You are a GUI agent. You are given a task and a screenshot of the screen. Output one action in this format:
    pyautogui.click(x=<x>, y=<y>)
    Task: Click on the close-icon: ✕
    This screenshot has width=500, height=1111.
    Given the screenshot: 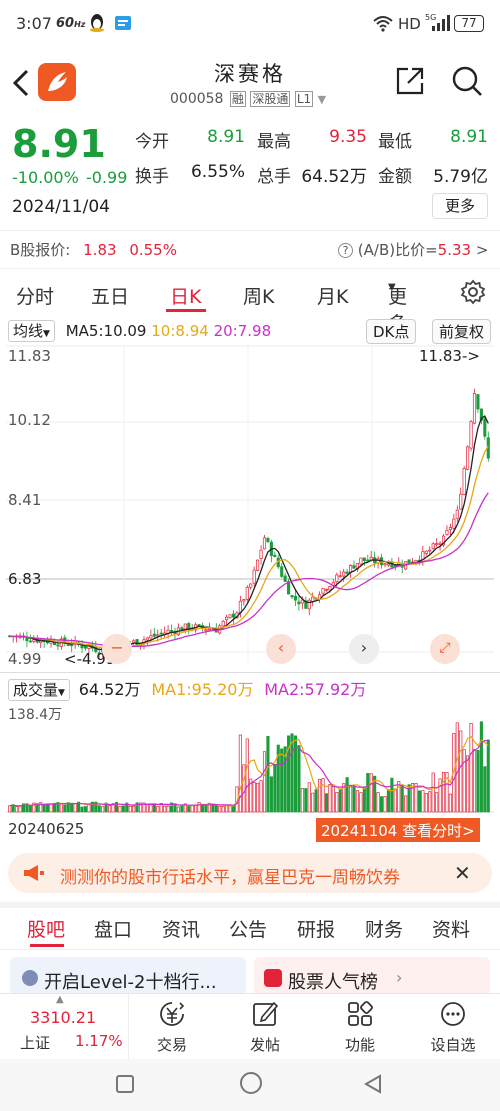 What is the action you would take?
    pyautogui.click(x=462, y=873)
    